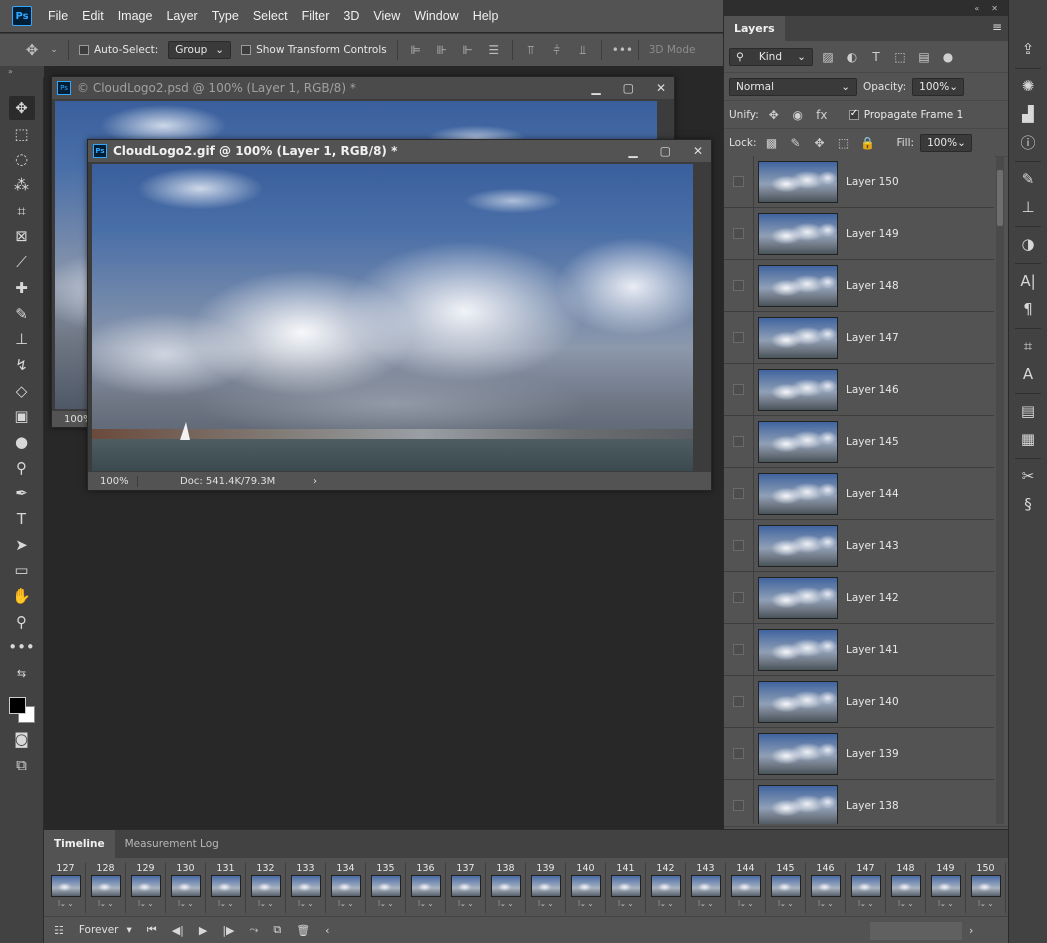 The height and width of the screenshot is (943, 1047). What do you see at coordinates (828, 57) in the screenshot?
I see `filter-pixel-icon: ▨` at bounding box center [828, 57].